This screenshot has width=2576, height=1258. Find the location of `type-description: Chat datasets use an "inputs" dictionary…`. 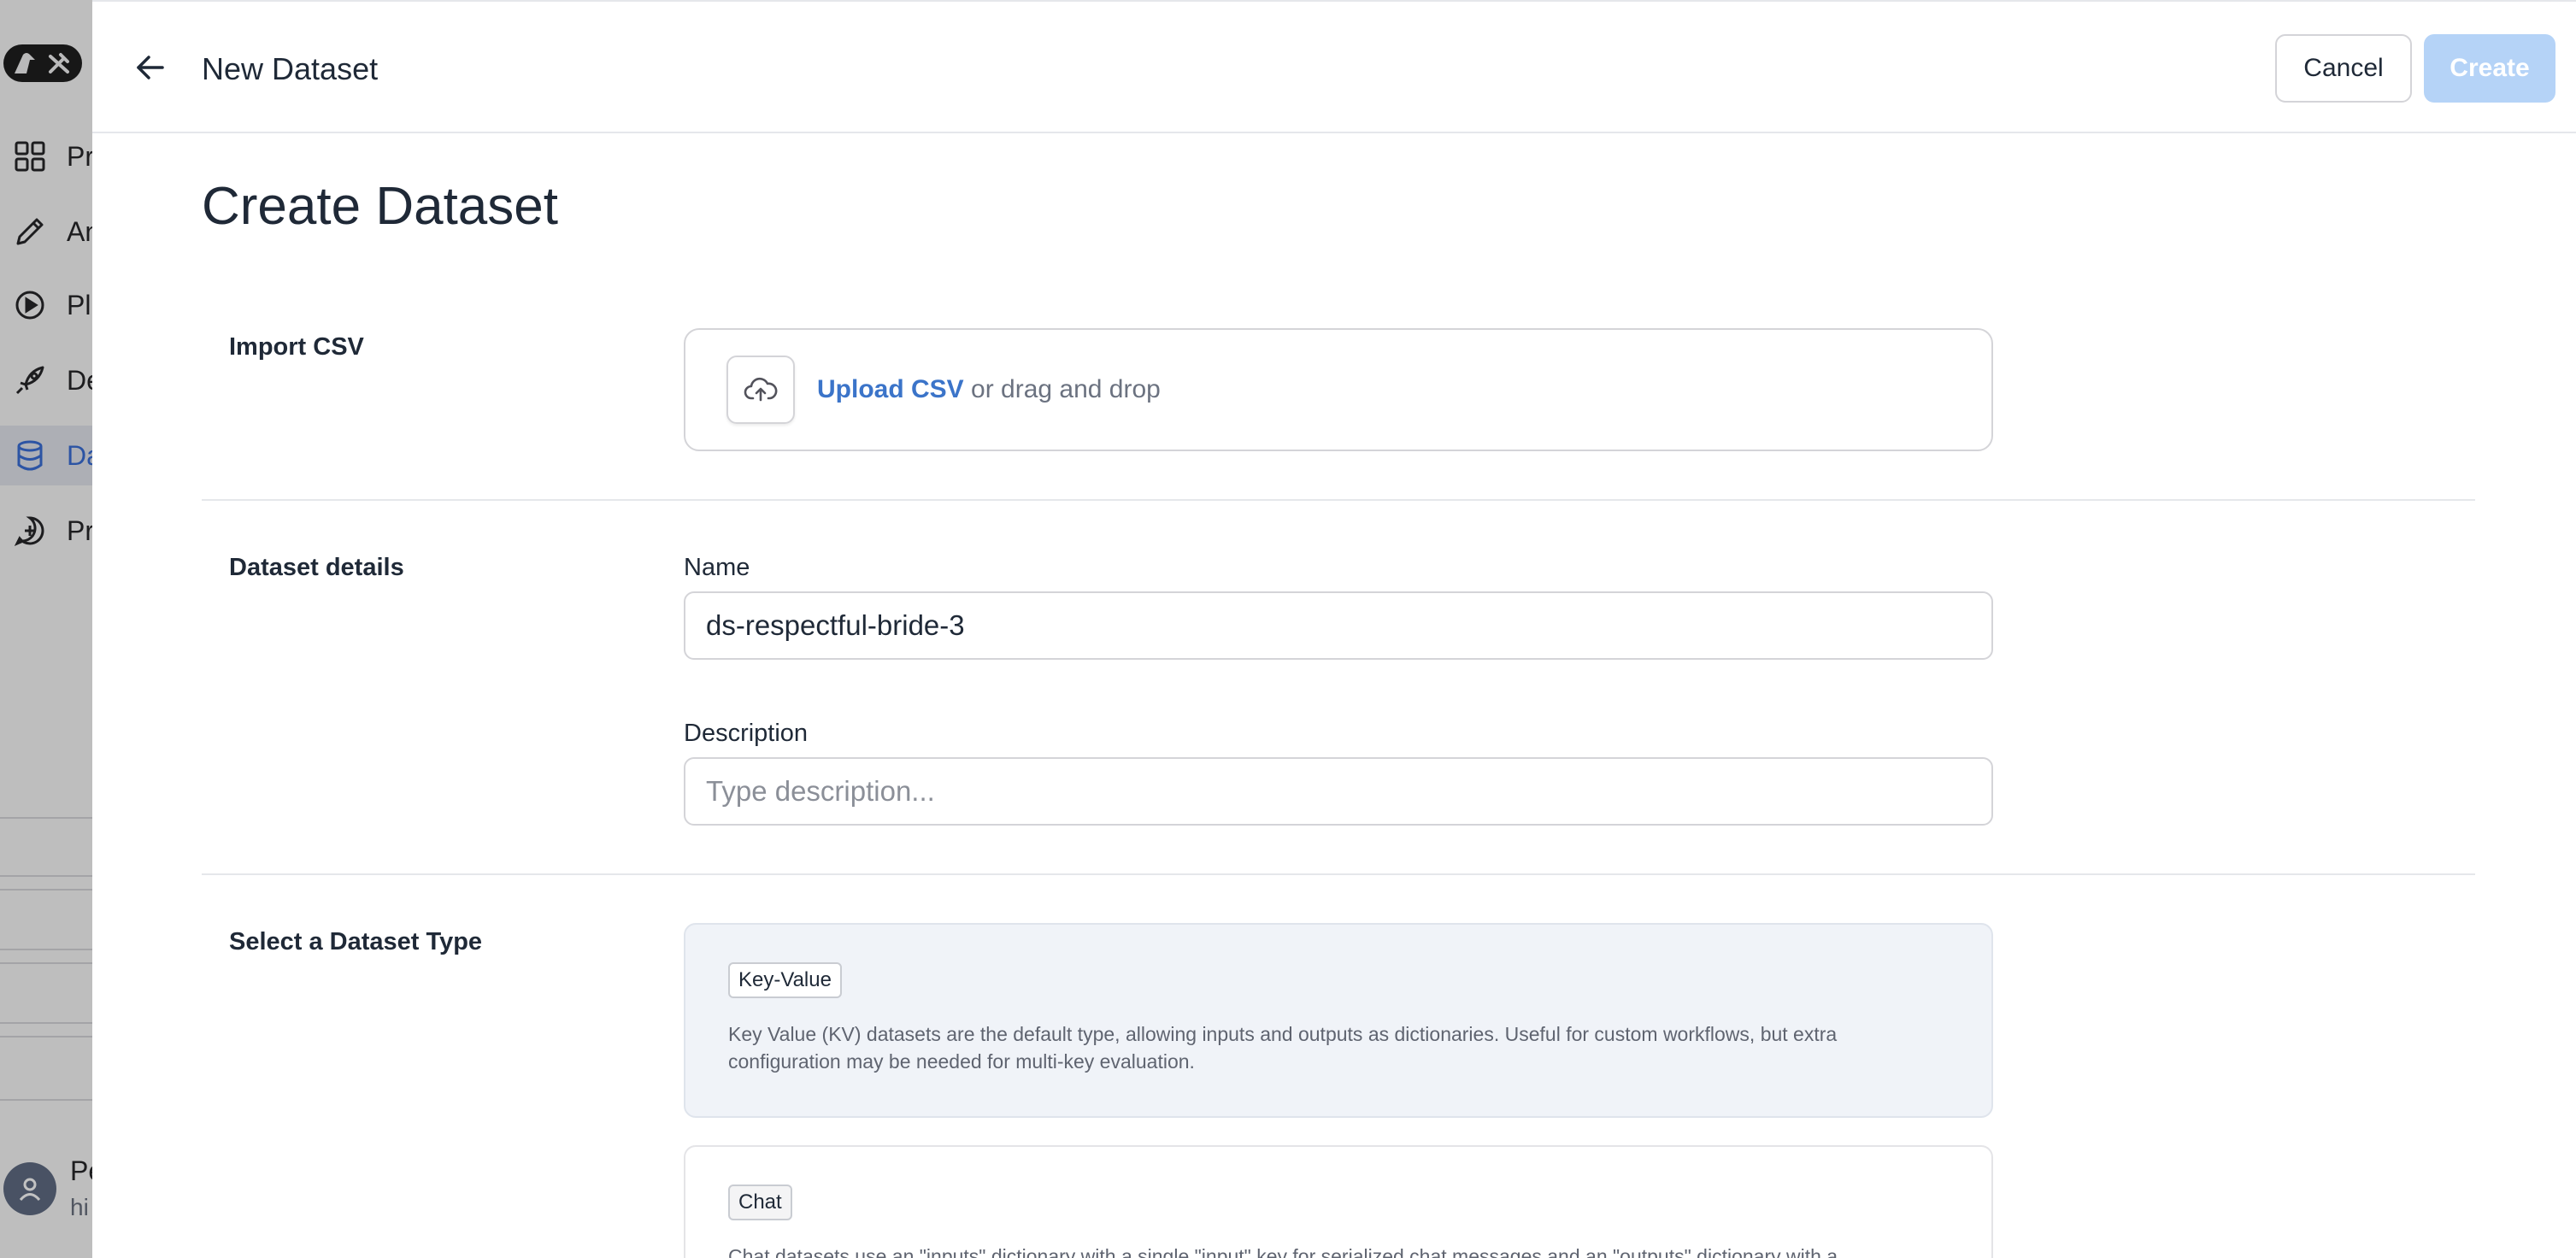

type-description: Chat datasets use an "inputs" dictionary… is located at coordinates (1283, 1252).